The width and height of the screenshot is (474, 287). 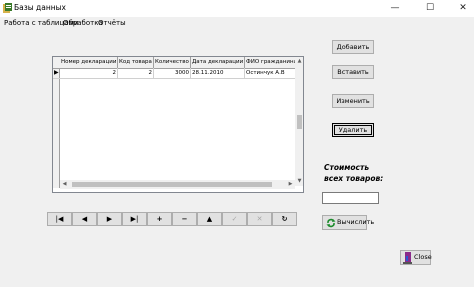 I want to click on scroll-right-icon: ▶, so click(x=290, y=184).